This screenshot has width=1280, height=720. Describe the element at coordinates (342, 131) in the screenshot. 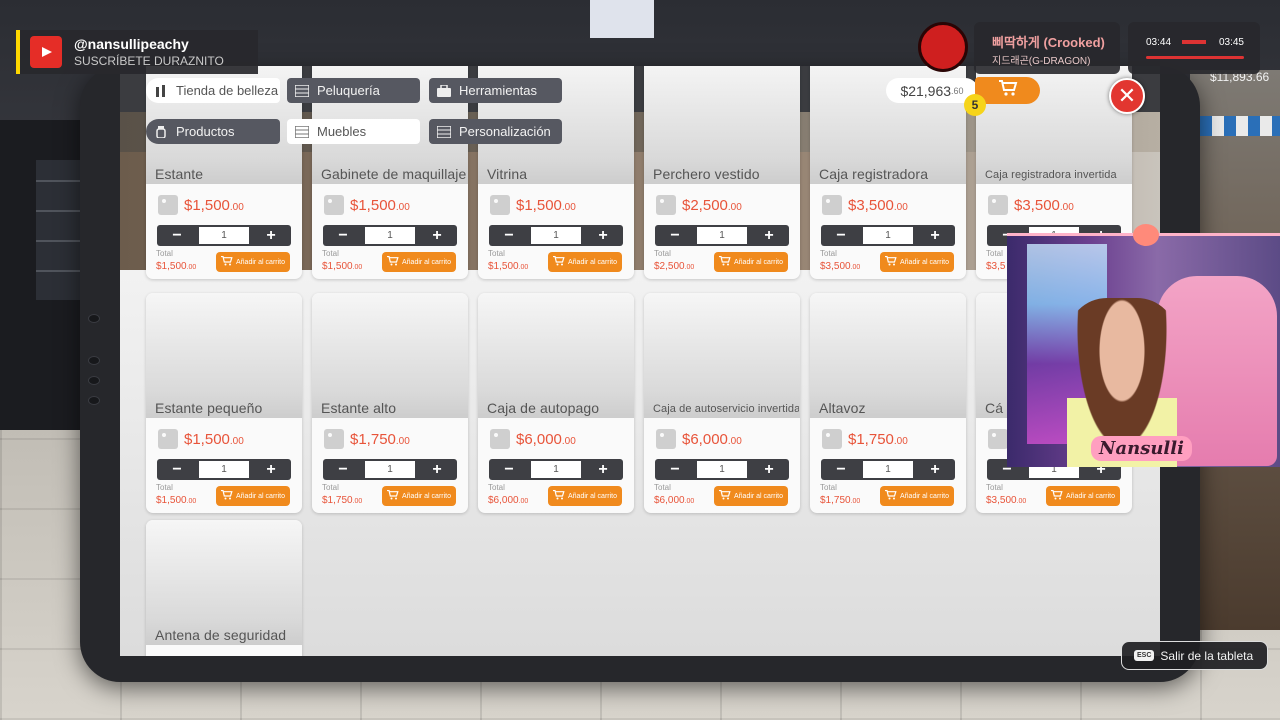

I see `tab-label: Muebles` at that location.